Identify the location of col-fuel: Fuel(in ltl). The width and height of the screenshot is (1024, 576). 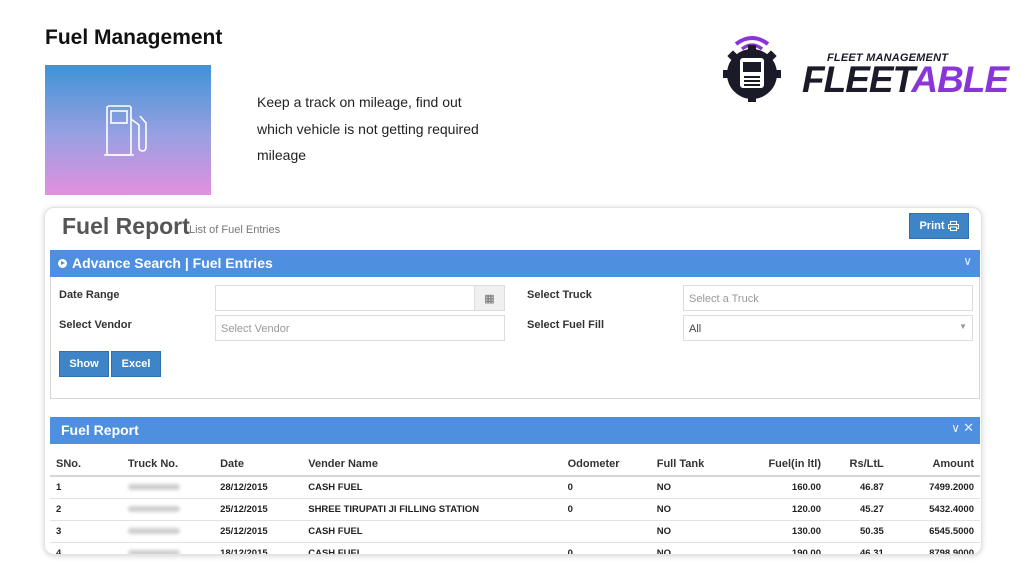
(781, 464).